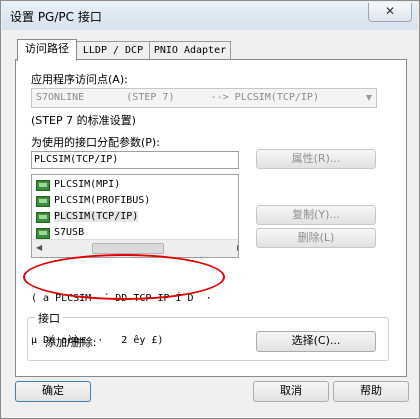 The image size is (420, 419). I want to click on close-icon: ✕, so click(390, 11).